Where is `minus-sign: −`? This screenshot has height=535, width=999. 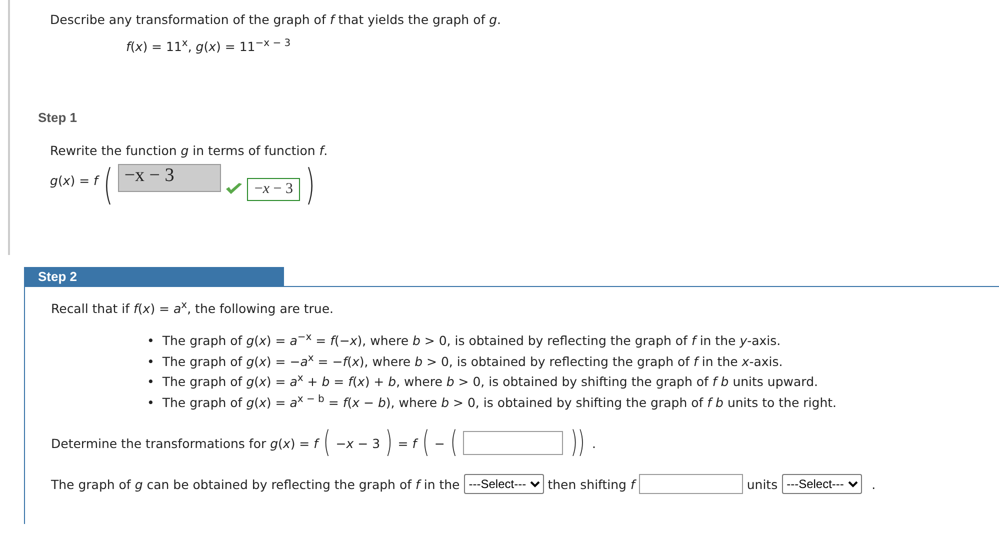 minus-sign: − is located at coordinates (439, 443).